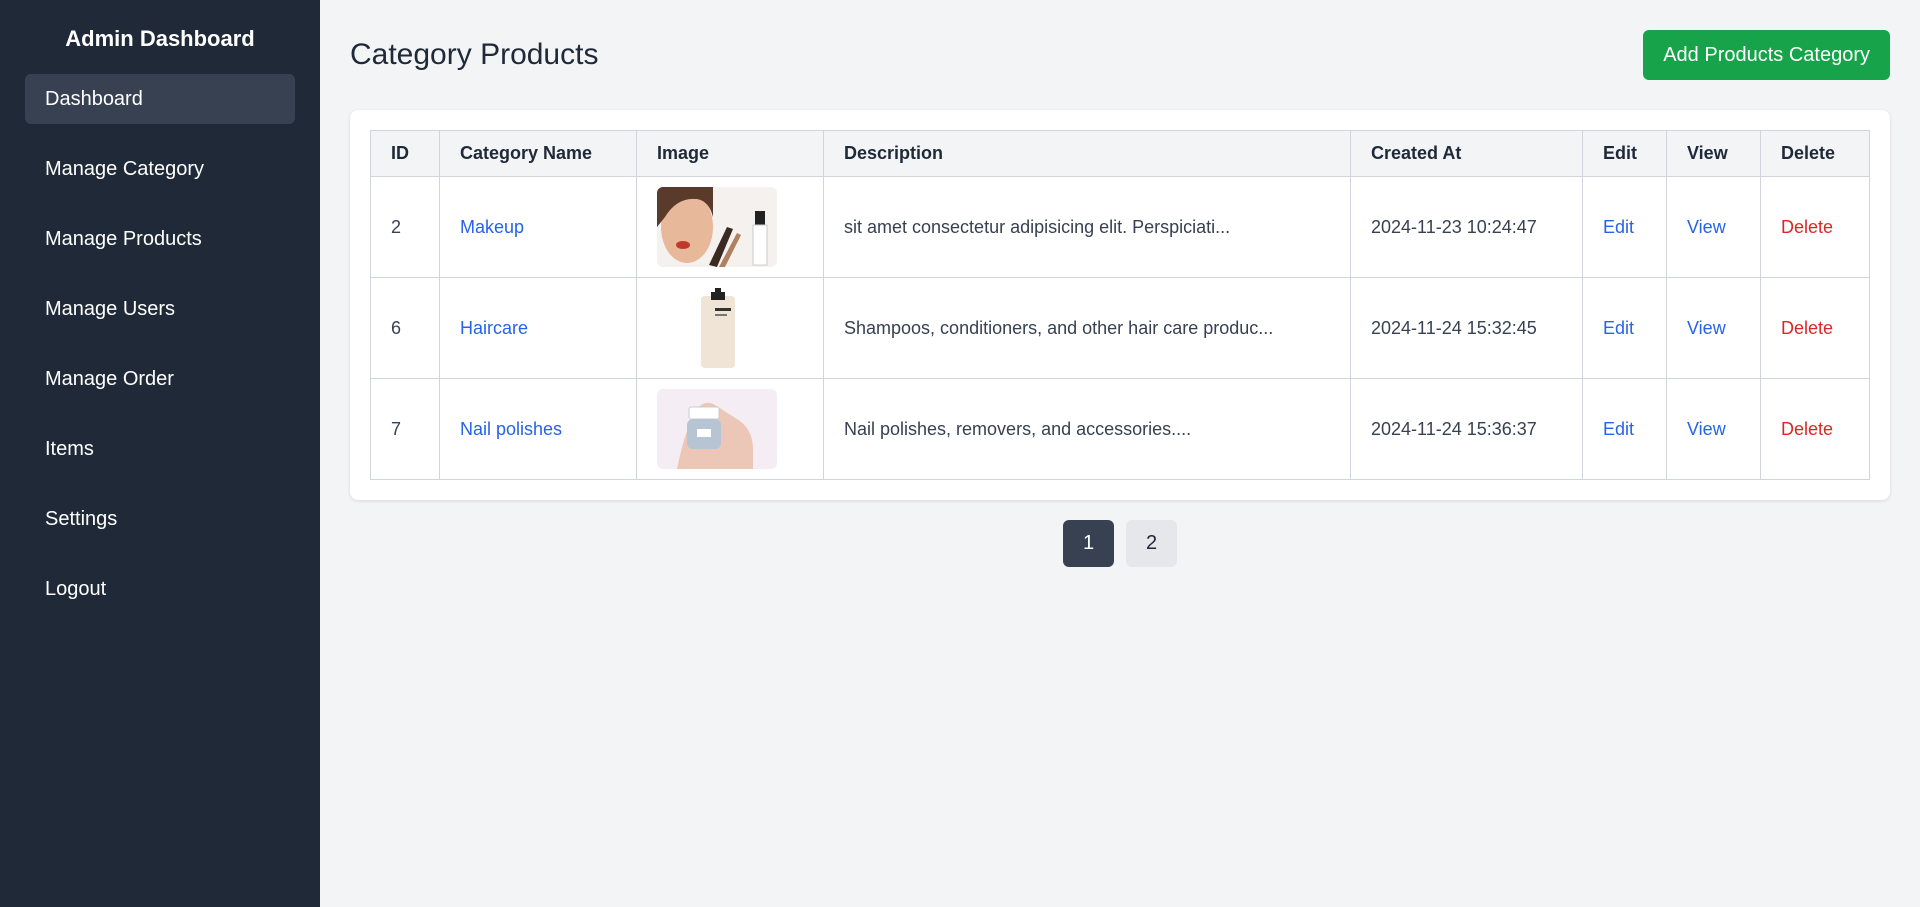  I want to click on sidebar-item-settings: Settings, so click(160, 519).